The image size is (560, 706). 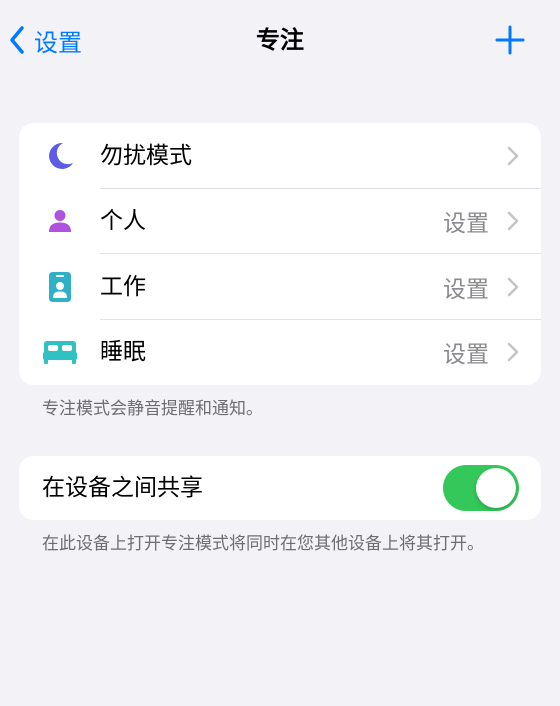 I want to click on focus-mode-label: 工作, so click(x=123, y=286).